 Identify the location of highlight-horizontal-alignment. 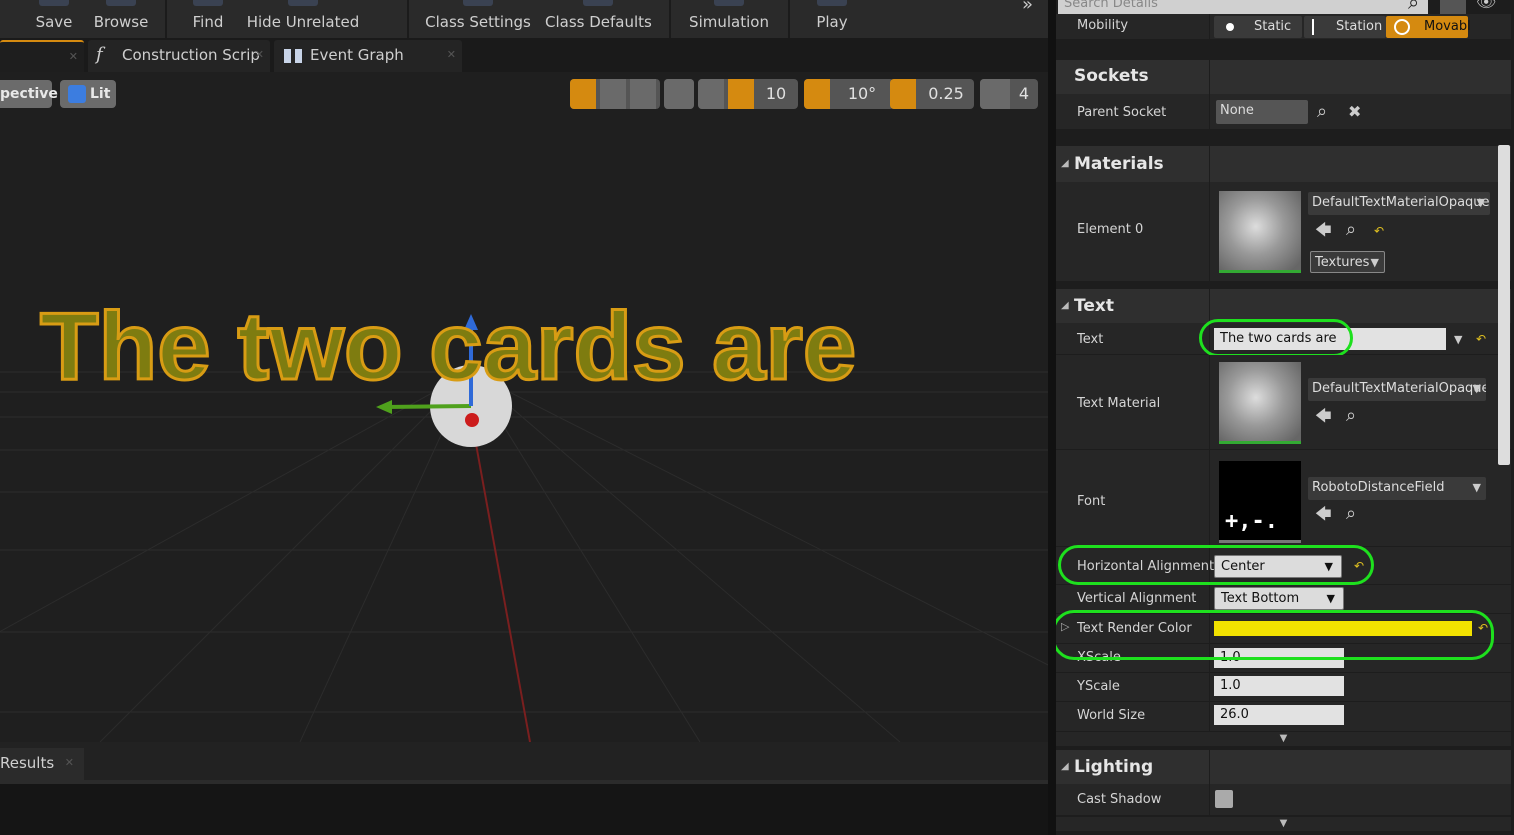
(1216, 565).